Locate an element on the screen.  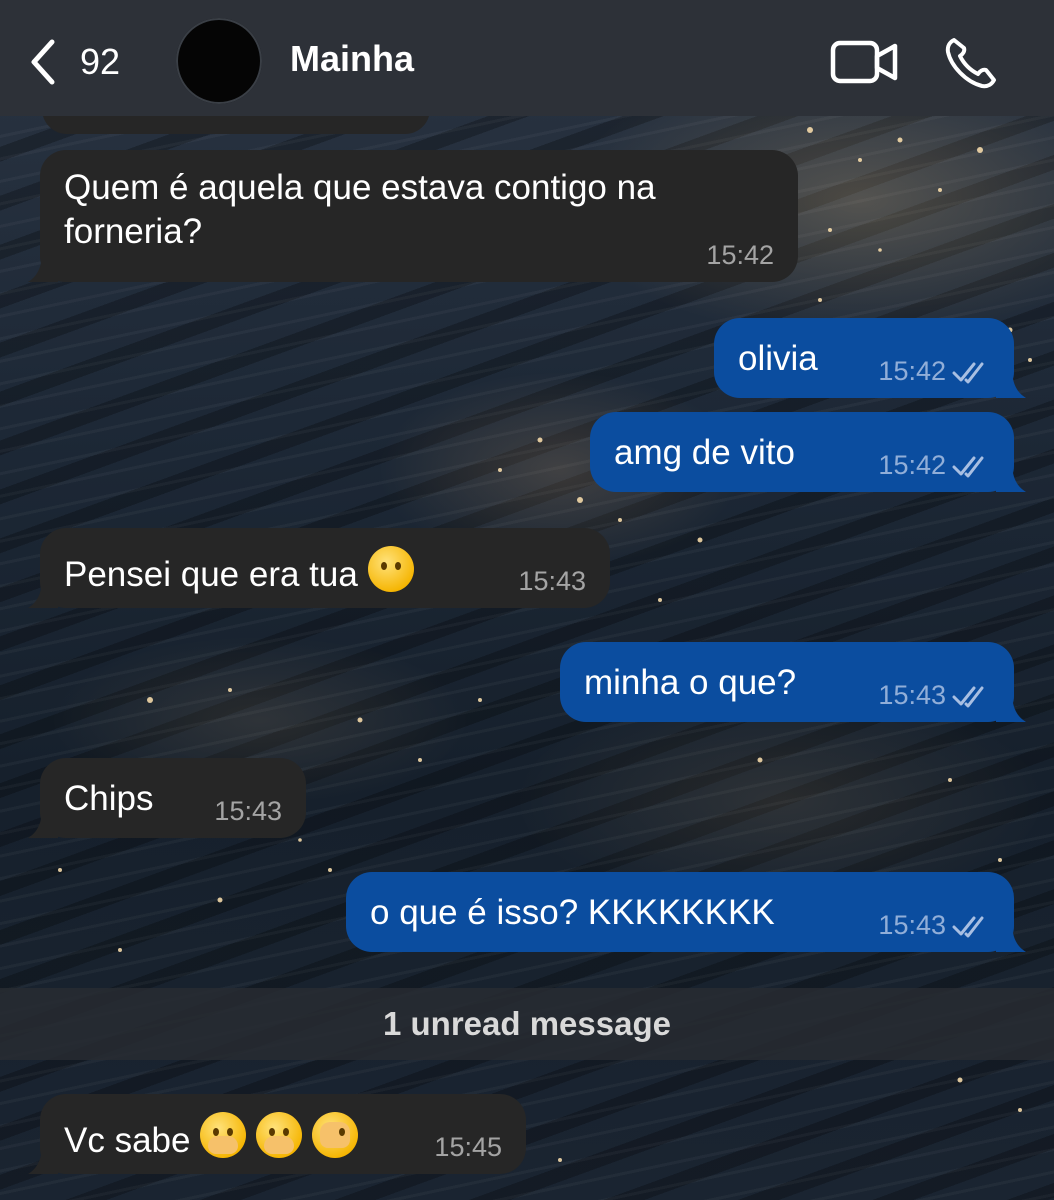
unread-chats-count: 92 is located at coordinates (100, 61).